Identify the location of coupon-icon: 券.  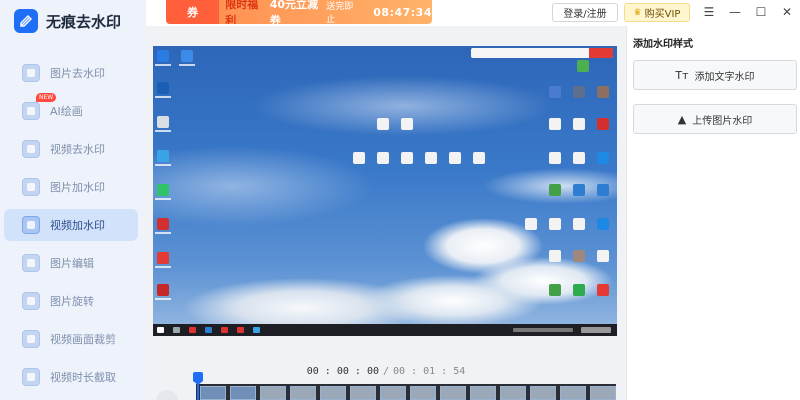
(193, 12).